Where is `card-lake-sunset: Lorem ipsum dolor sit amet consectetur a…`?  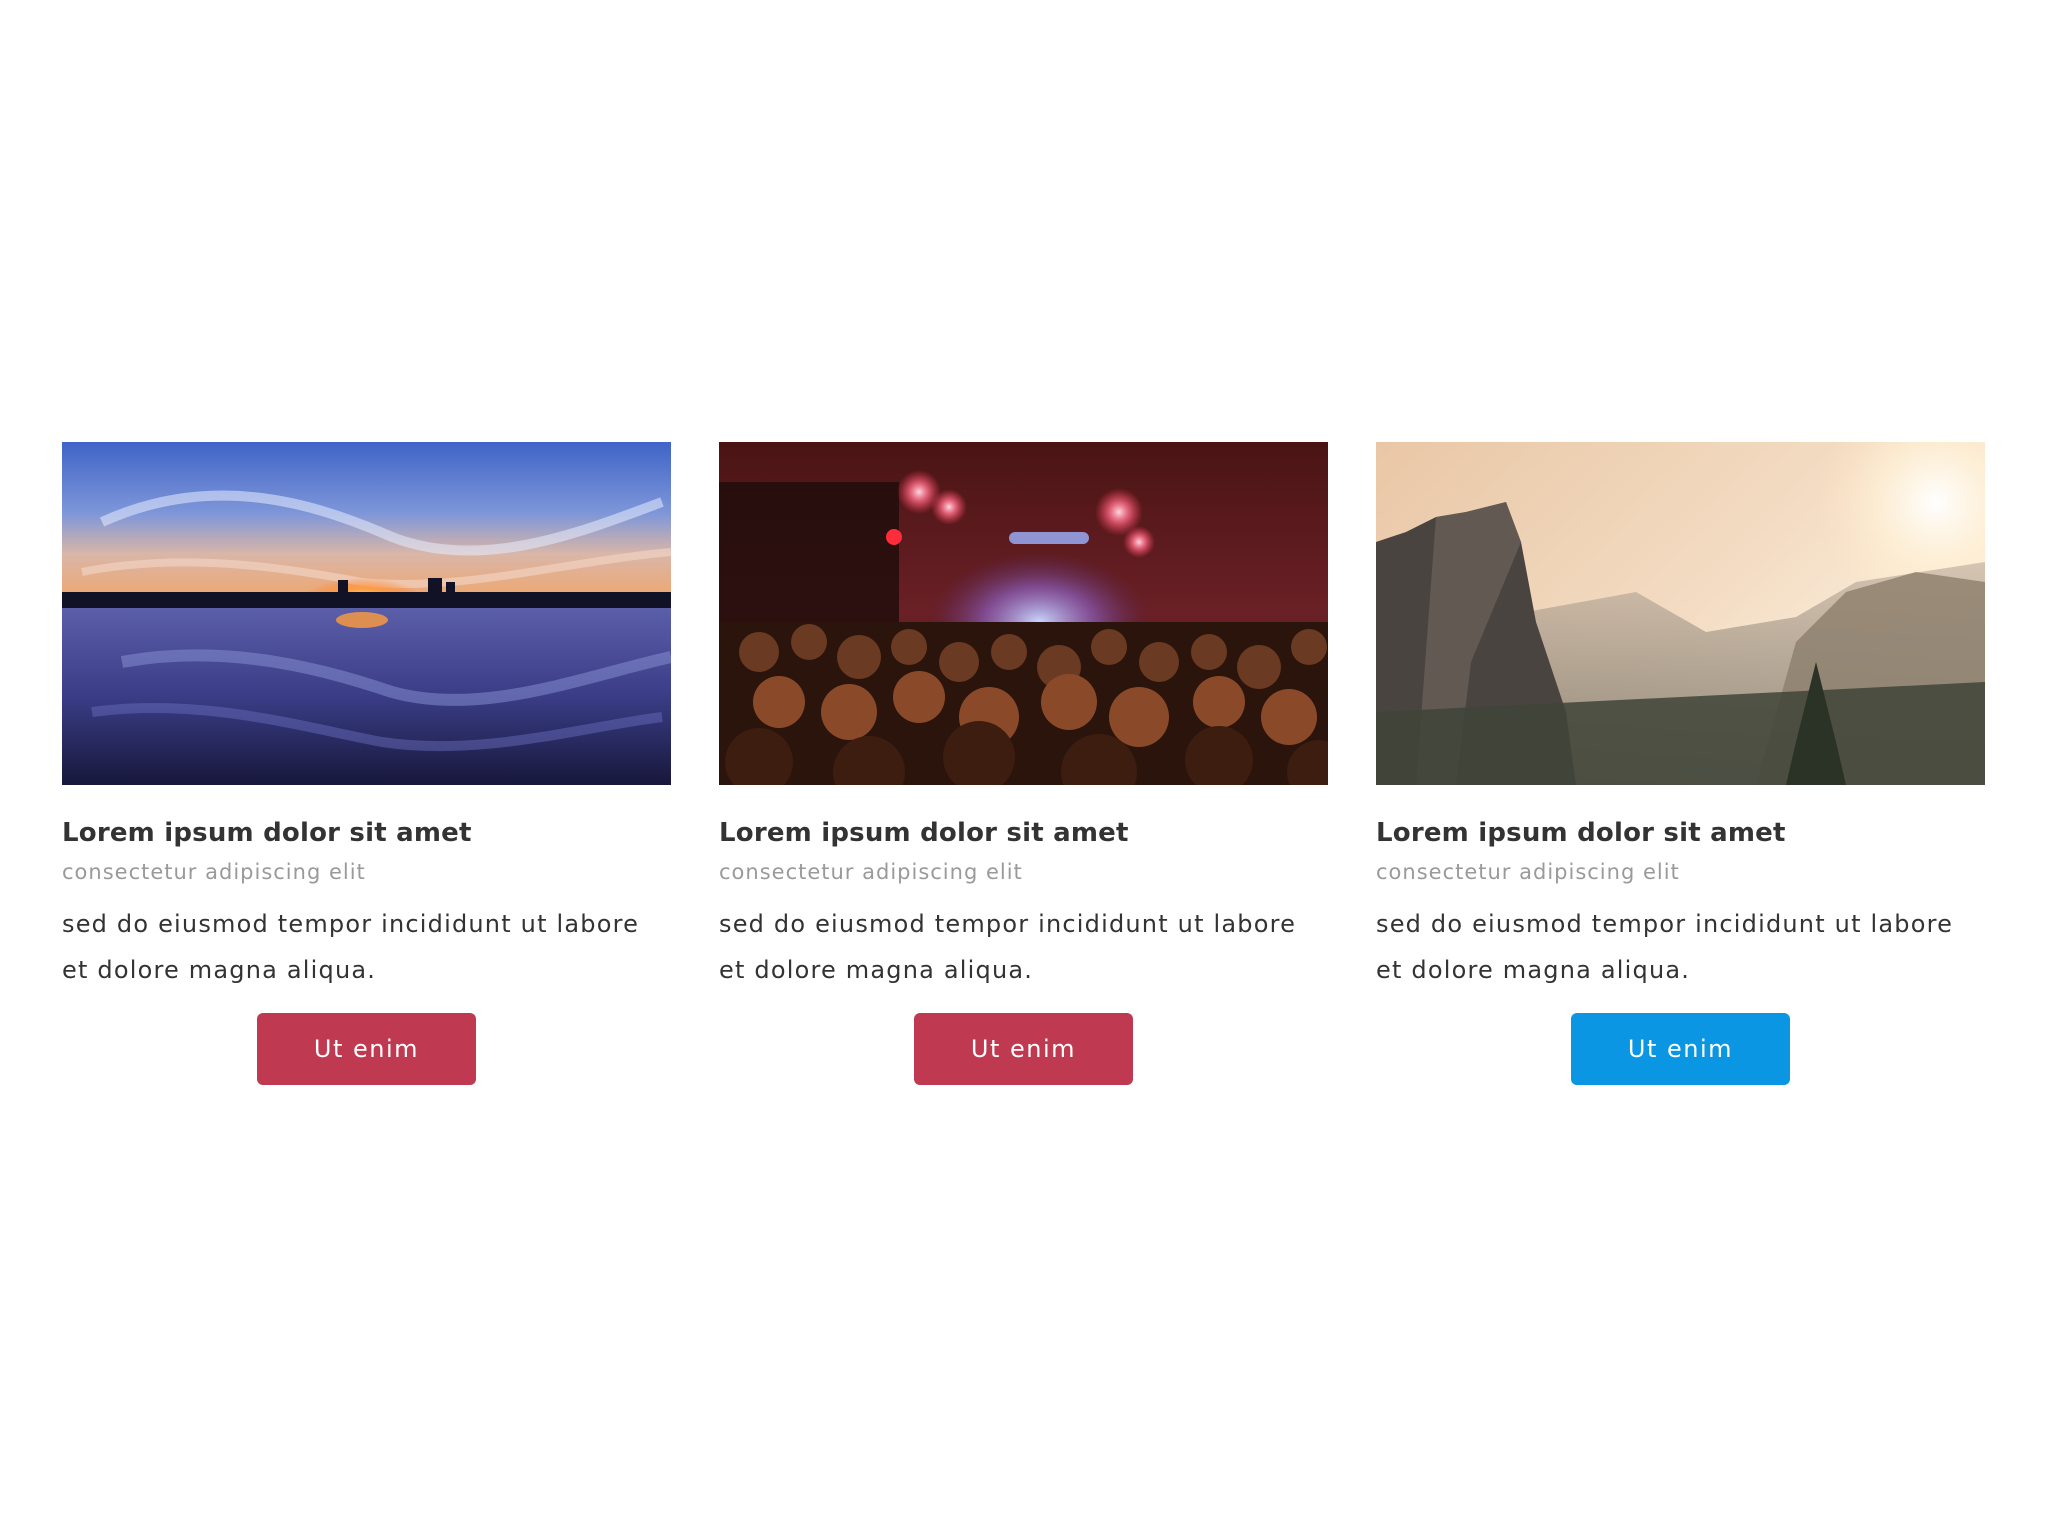
card-lake-sunset: Lorem ipsum dolor sit amet consectetur a… is located at coordinates (366, 763).